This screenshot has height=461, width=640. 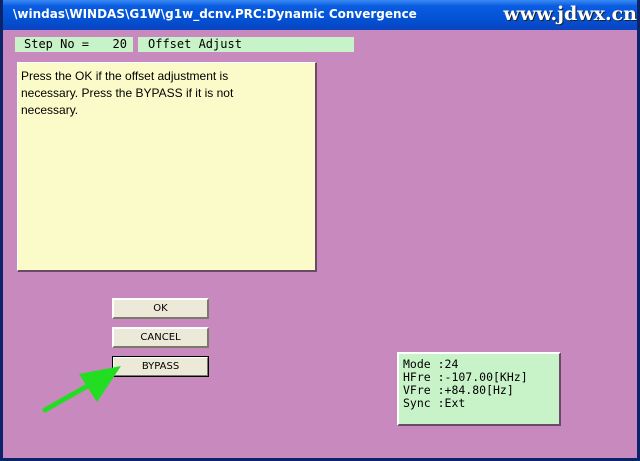 I want to click on watermark-text: www.jdwx.cn, so click(x=570, y=14).